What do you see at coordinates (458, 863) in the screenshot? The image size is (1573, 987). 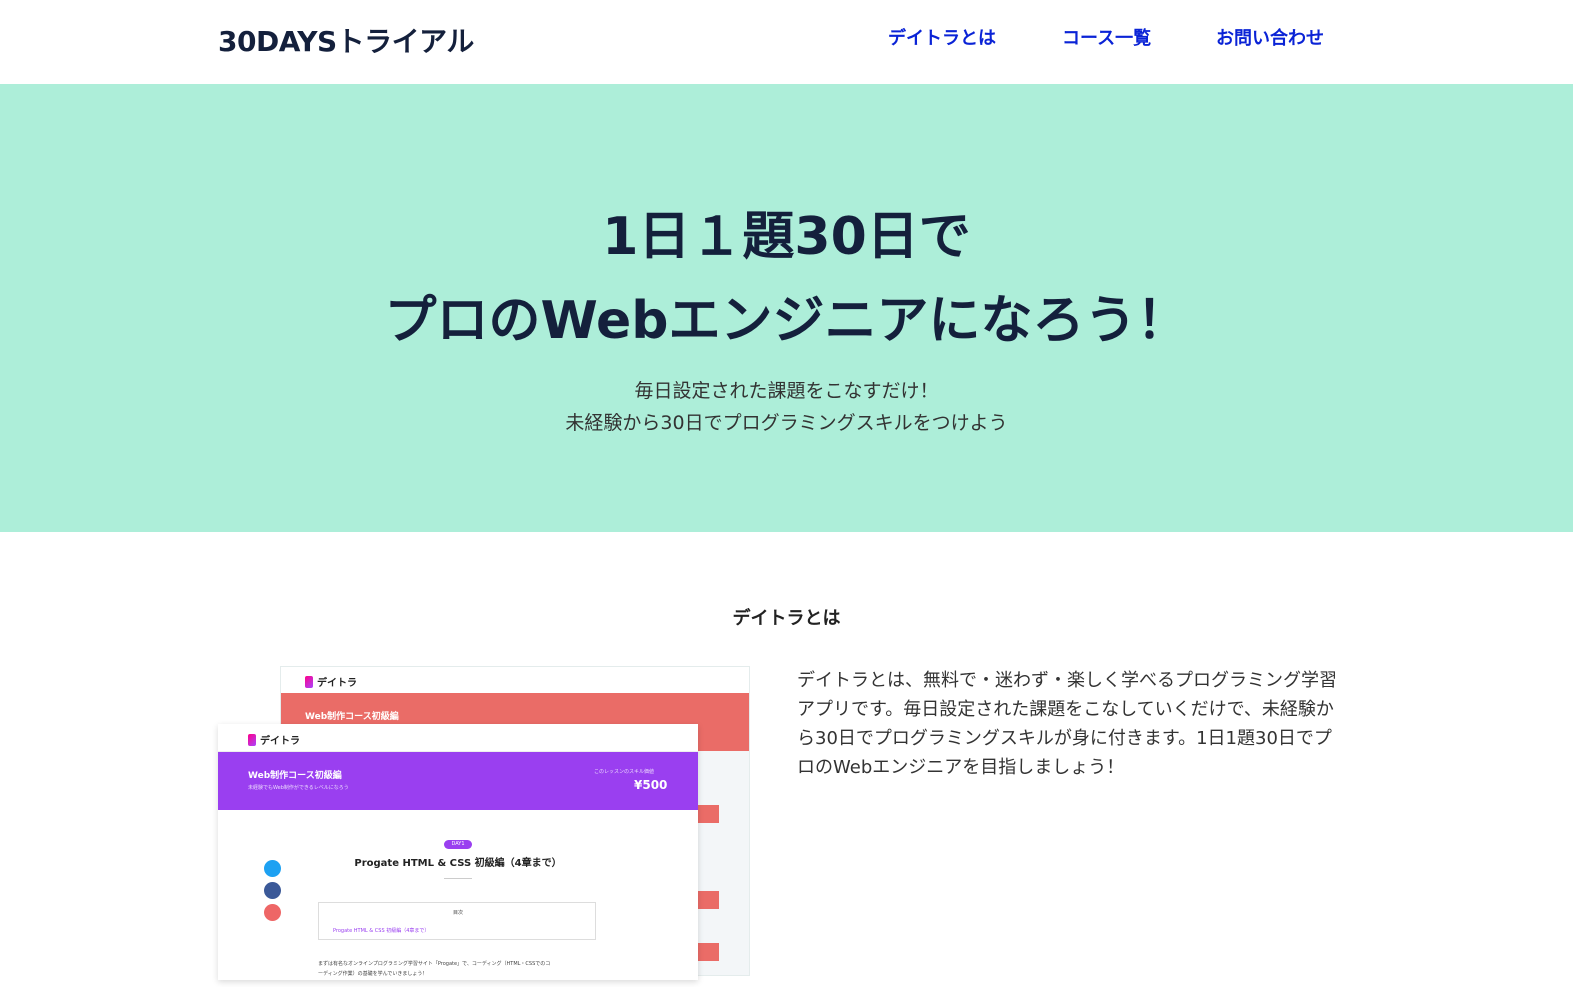 I see `lesson-title: Progate HTML & CSS 初級編（4章まで）` at bounding box center [458, 863].